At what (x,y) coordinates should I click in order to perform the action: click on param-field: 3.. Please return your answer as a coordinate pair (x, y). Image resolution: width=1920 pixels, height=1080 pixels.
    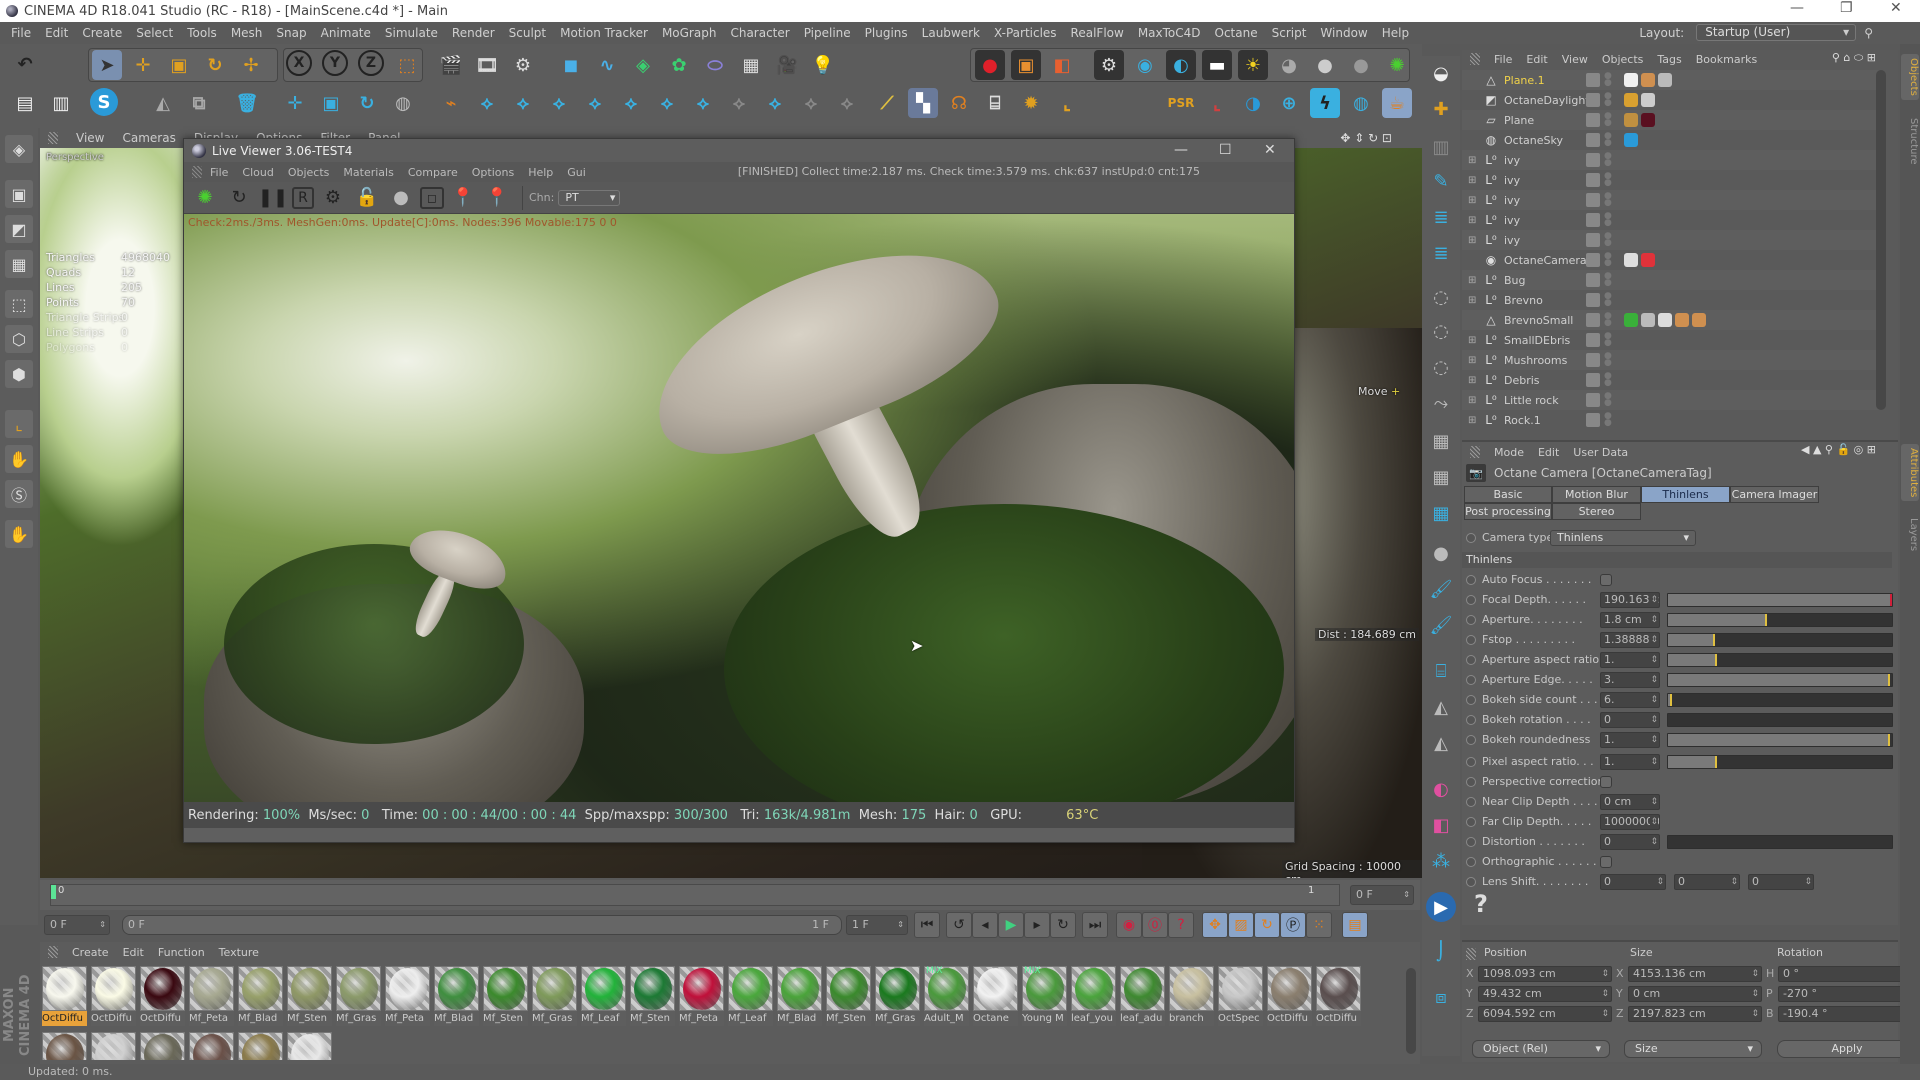
    Looking at the image, I should click on (1630, 680).